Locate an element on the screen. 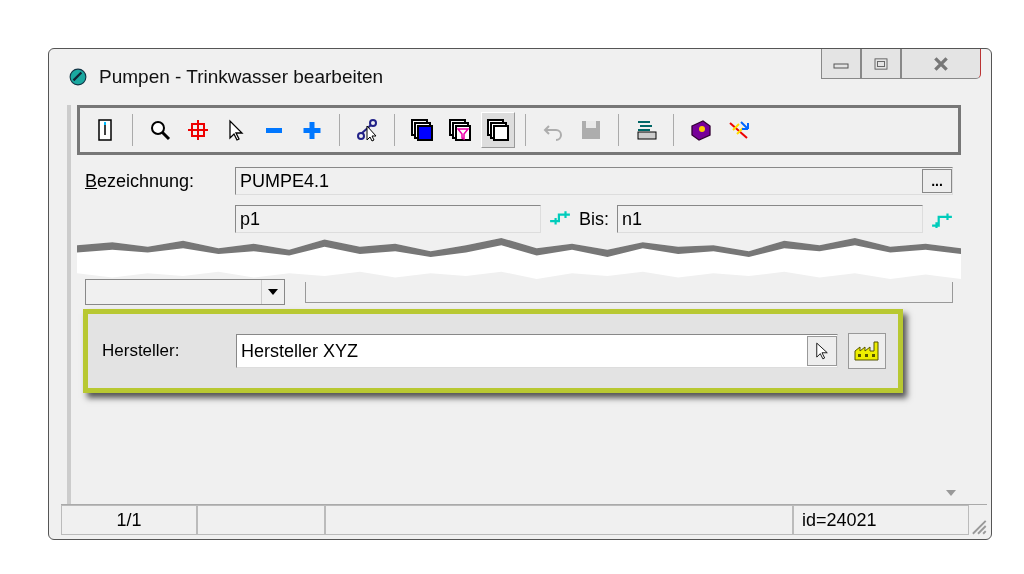 Image resolution: width=1024 pixels, height=574 pixels. scroll-down-icon is located at coordinates (951, 493).